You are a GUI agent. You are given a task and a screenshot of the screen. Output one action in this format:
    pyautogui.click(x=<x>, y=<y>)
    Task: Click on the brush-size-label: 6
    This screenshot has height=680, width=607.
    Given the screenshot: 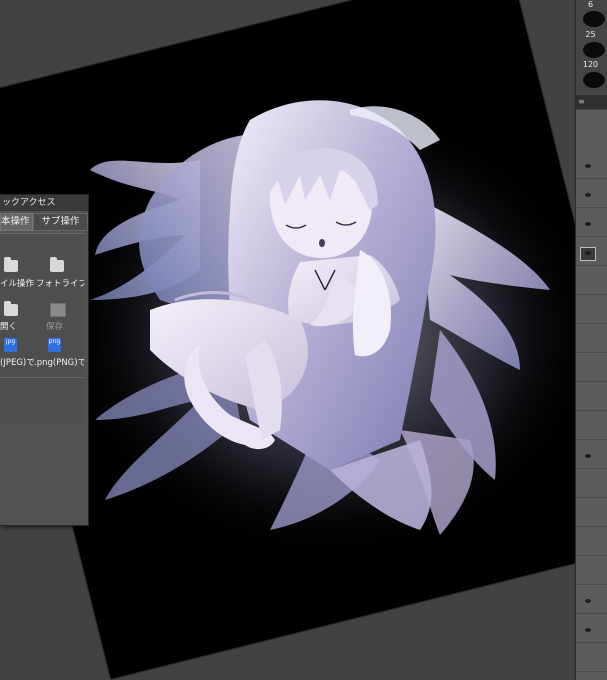 What is the action you would take?
    pyautogui.click(x=590, y=4)
    